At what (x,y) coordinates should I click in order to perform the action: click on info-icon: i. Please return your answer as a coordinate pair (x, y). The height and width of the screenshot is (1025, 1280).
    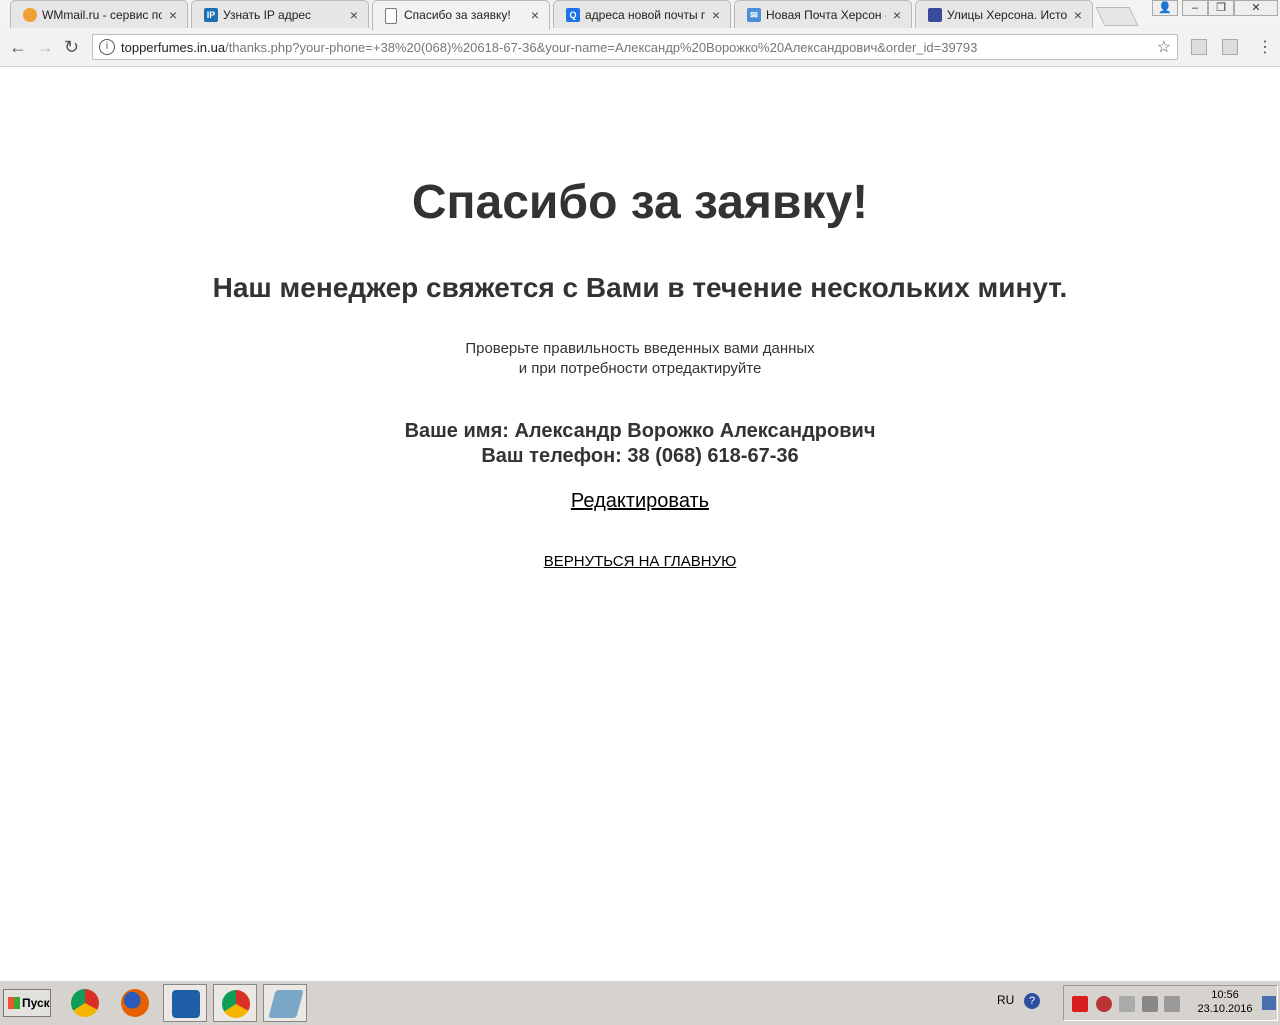
    Looking at the image, I should click on (107, 47).